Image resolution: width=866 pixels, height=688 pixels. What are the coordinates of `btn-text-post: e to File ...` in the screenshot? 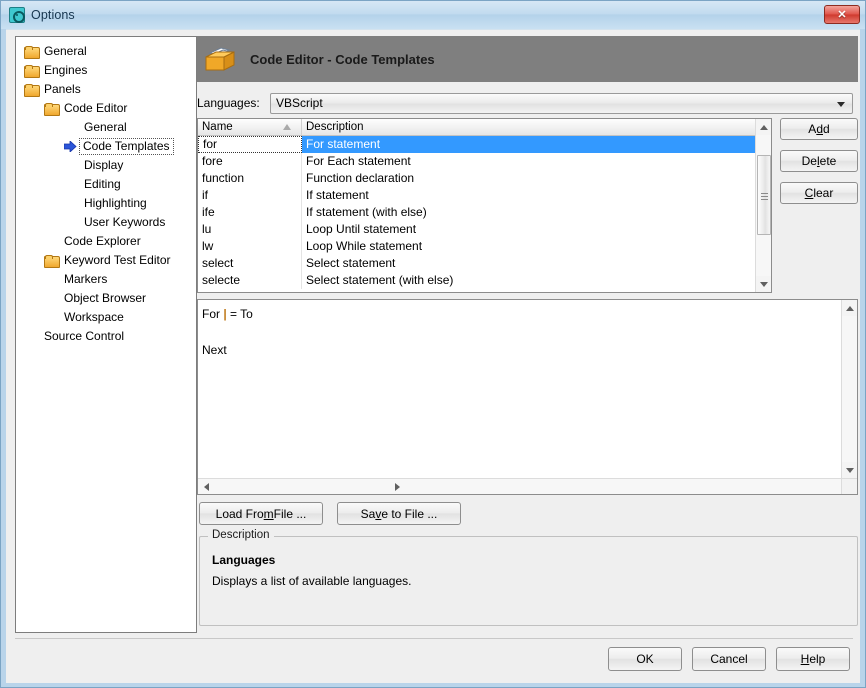 It's located at (409, 513).